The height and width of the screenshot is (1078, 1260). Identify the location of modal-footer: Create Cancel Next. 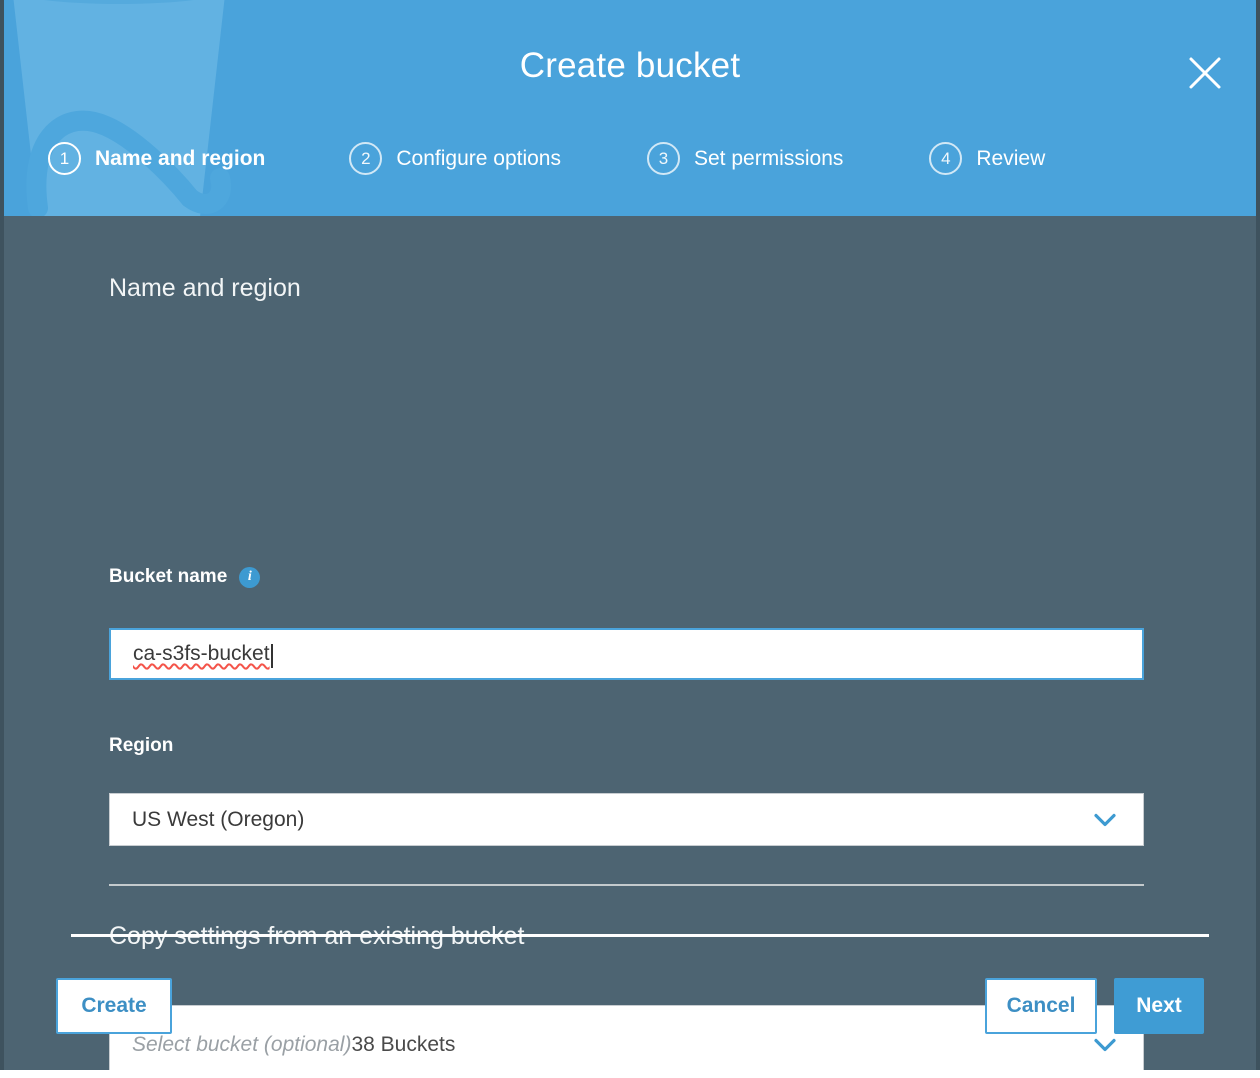
(630, 1006).